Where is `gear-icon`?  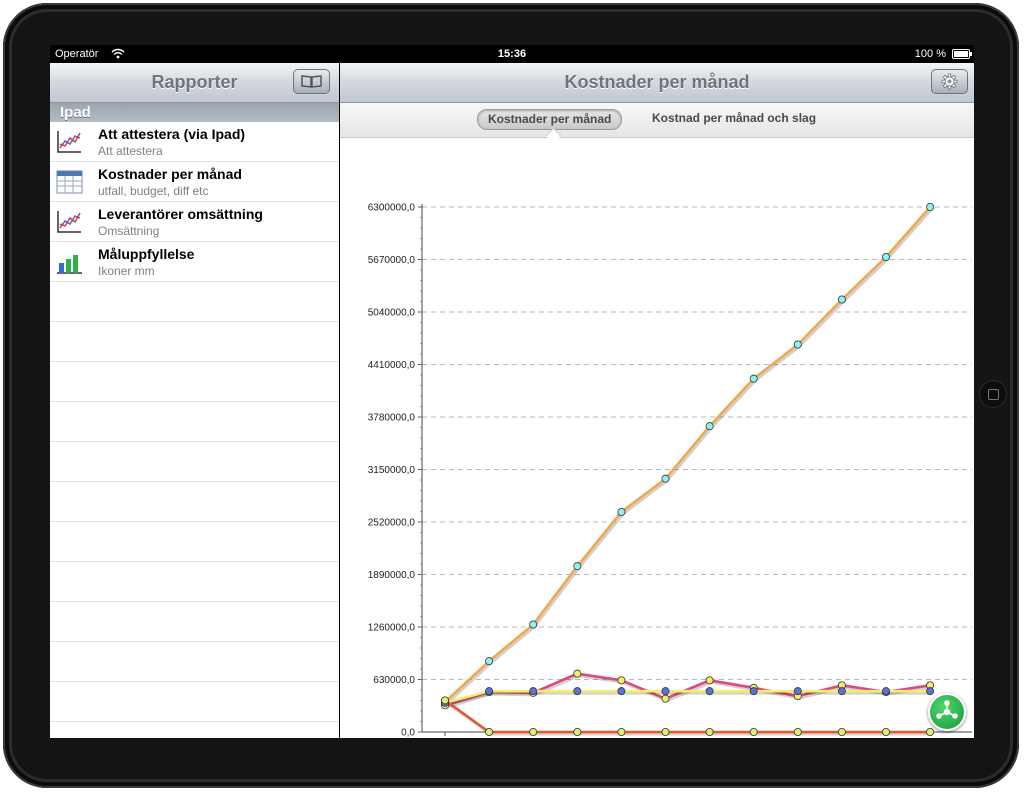 gear-icon is located at coordinates (949, 81).